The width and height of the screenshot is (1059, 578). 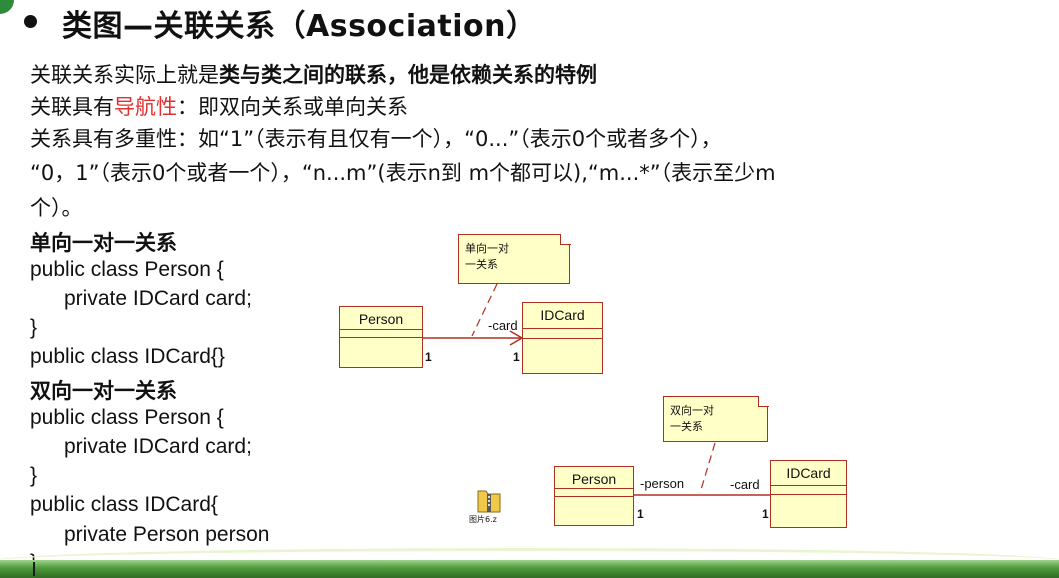 What do you see at coordinates (34, 569) in the screenshot?
I see `text-cursor-icon` at bounding box center [34, 569].